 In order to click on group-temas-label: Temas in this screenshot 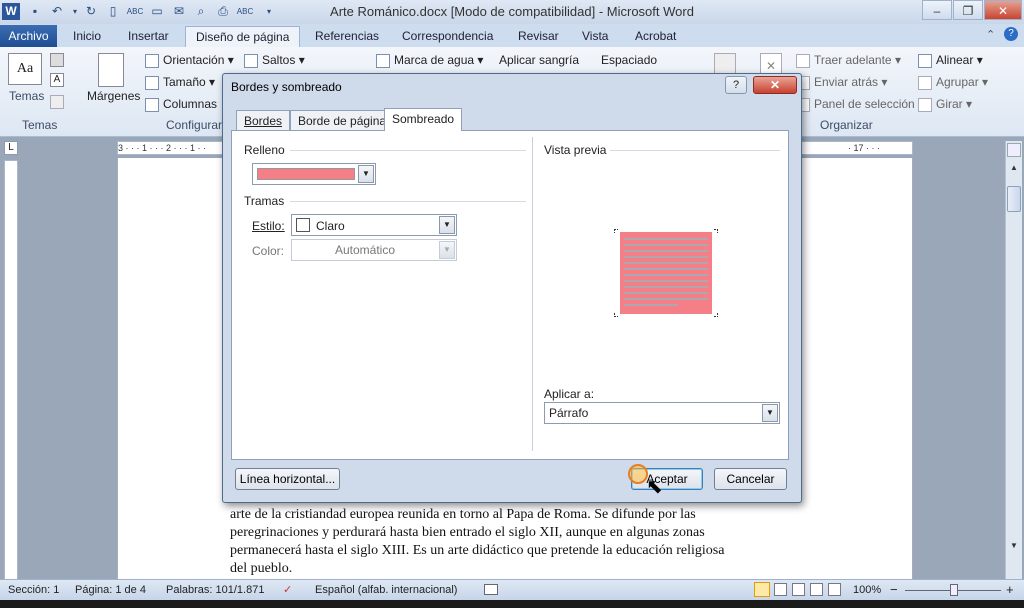, I will do `click(40, 125)`.